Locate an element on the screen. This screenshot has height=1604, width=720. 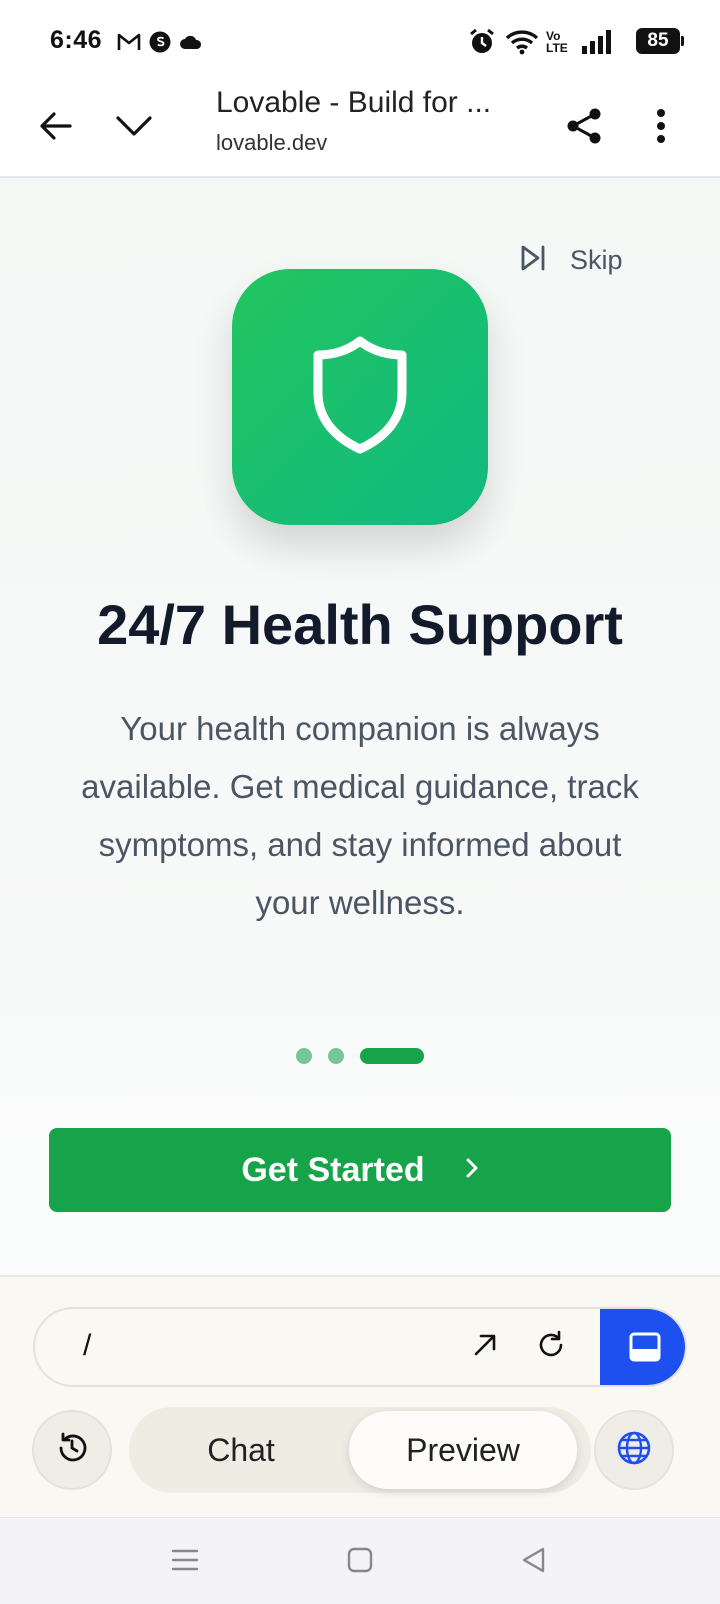
share-button is located at coordinates (584, 128).